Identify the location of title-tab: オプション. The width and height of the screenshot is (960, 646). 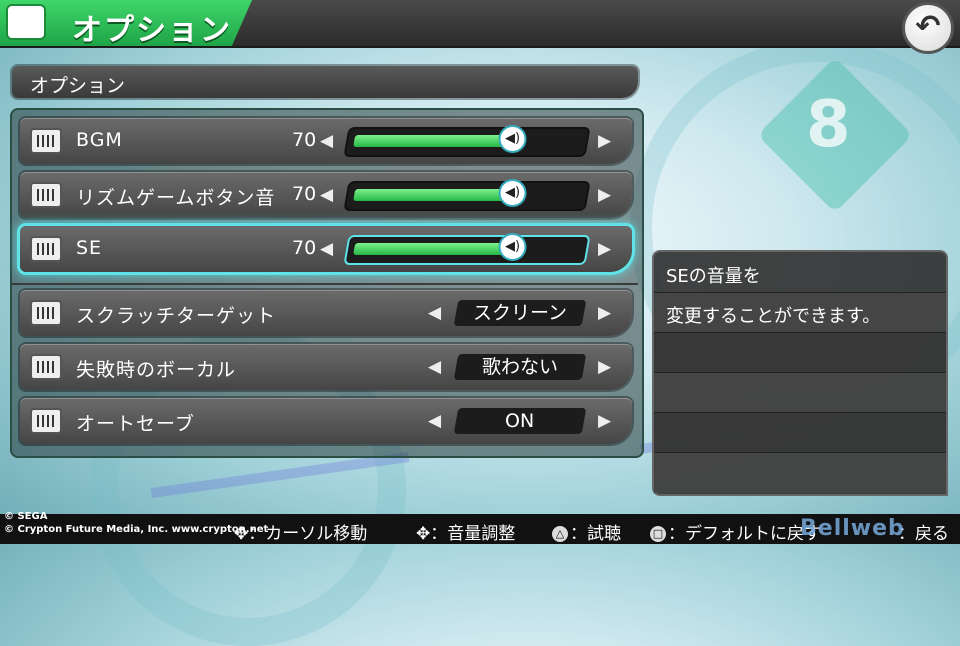
(126, 23).